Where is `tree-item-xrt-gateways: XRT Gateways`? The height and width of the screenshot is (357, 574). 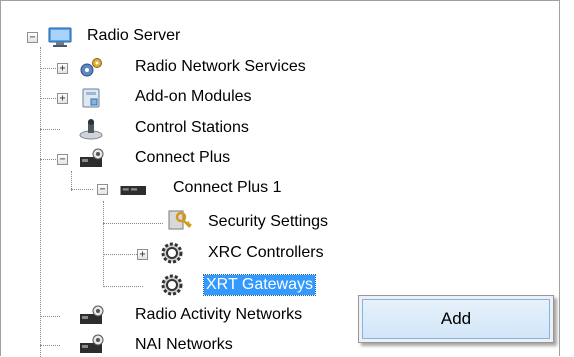 tree-item-xrt-gateways: XRT Gateways is located at coordinates (259, 285).